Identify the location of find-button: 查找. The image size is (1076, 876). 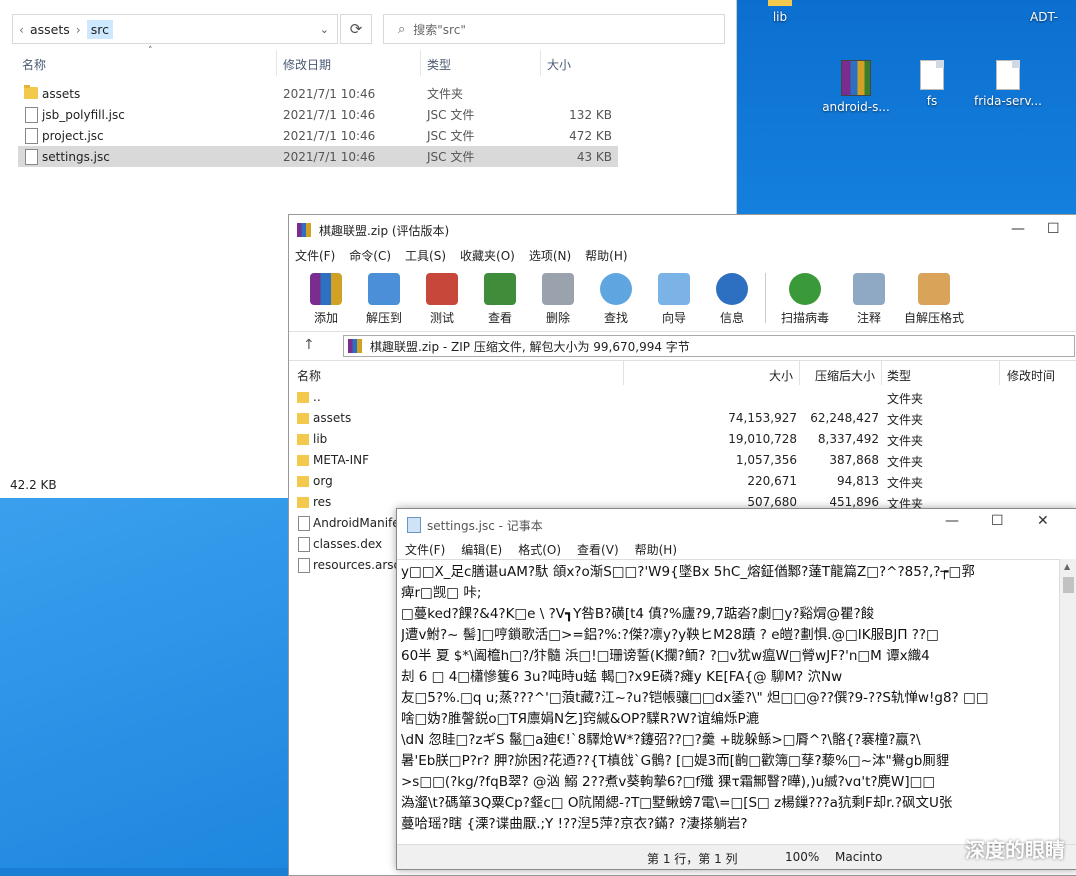
(616, 299).